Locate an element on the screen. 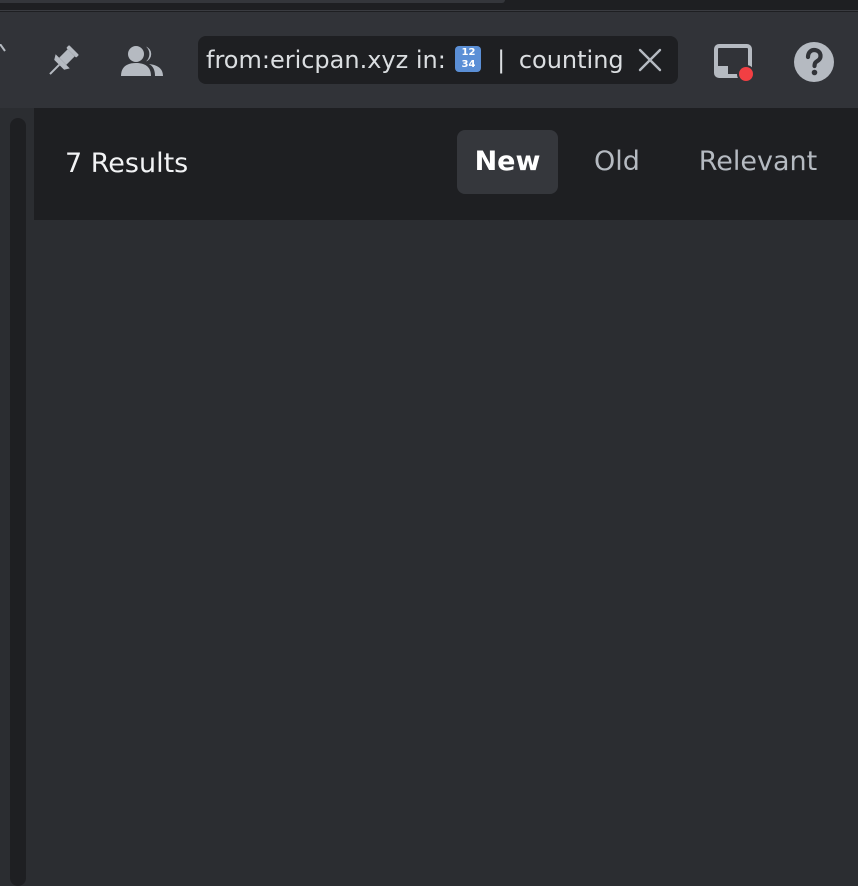  input-numbers-emoji: 12 34 is located at coordinates (468, 59).